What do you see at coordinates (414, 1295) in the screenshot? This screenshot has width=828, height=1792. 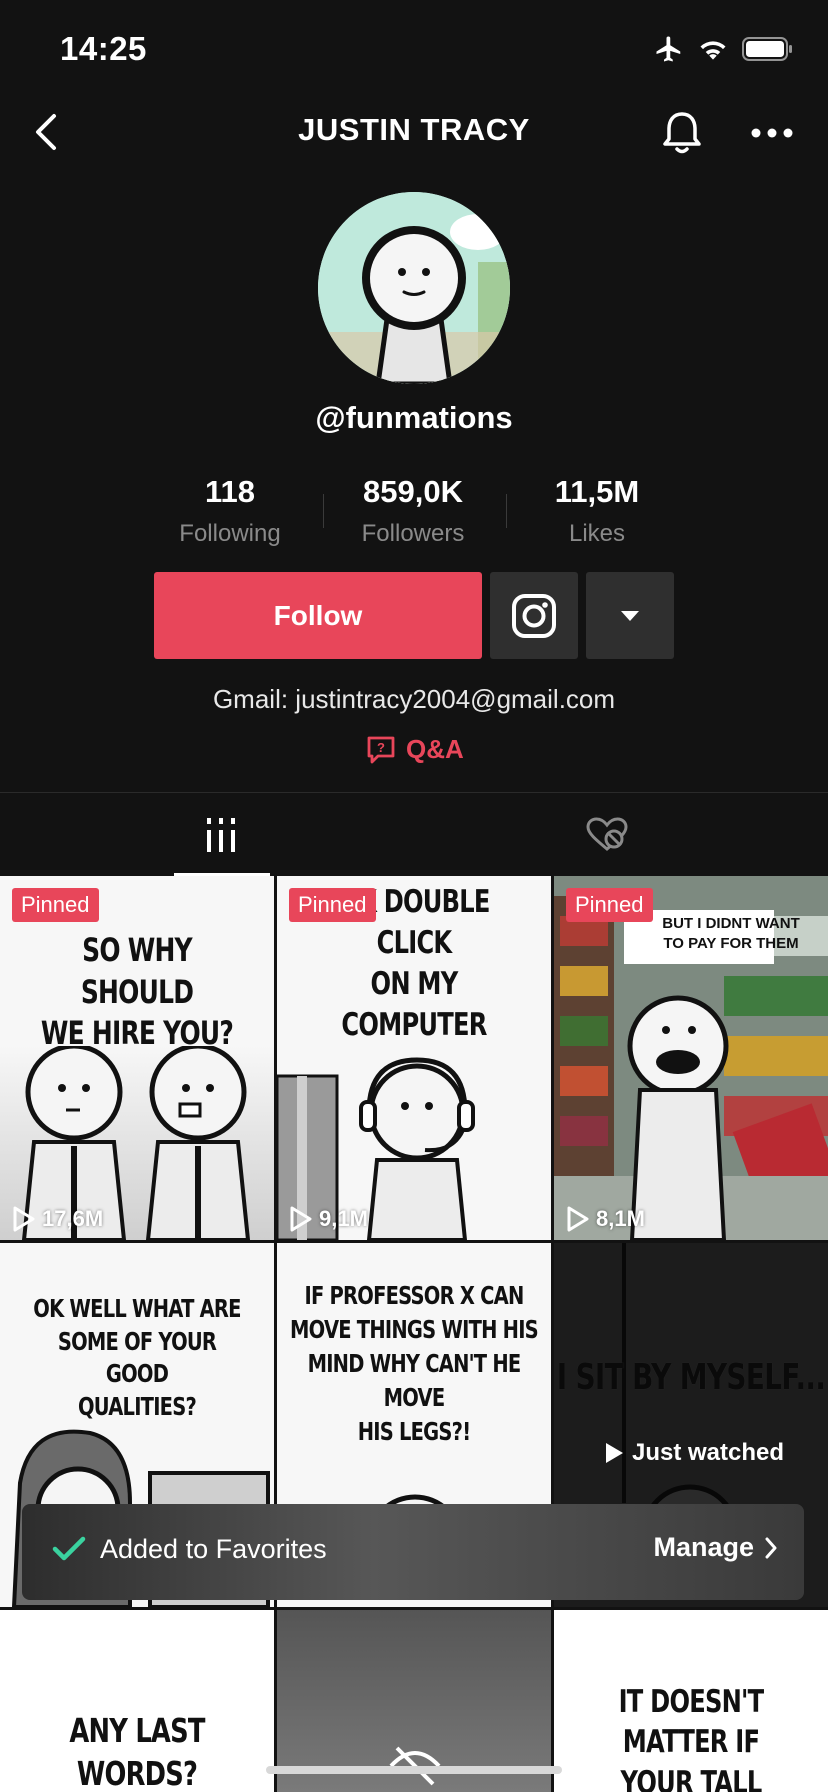 I see `caption-line: IF PROFESSOR X CAN` at bounding box center [414, 1295].